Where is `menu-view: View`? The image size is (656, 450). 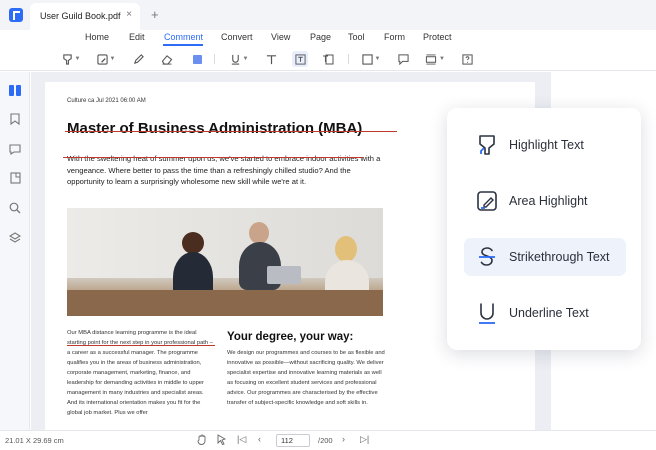 menu-view: View is located at coordinates (280, 37).